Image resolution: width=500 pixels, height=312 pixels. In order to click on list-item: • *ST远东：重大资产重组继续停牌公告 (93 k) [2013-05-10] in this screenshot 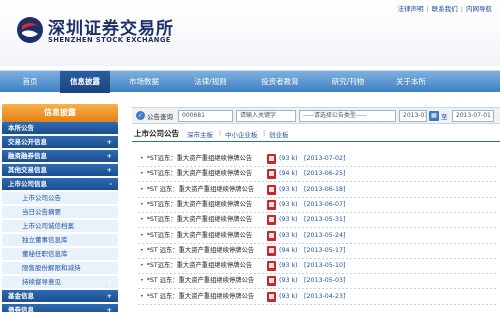, I will do `click(320, 266)`.